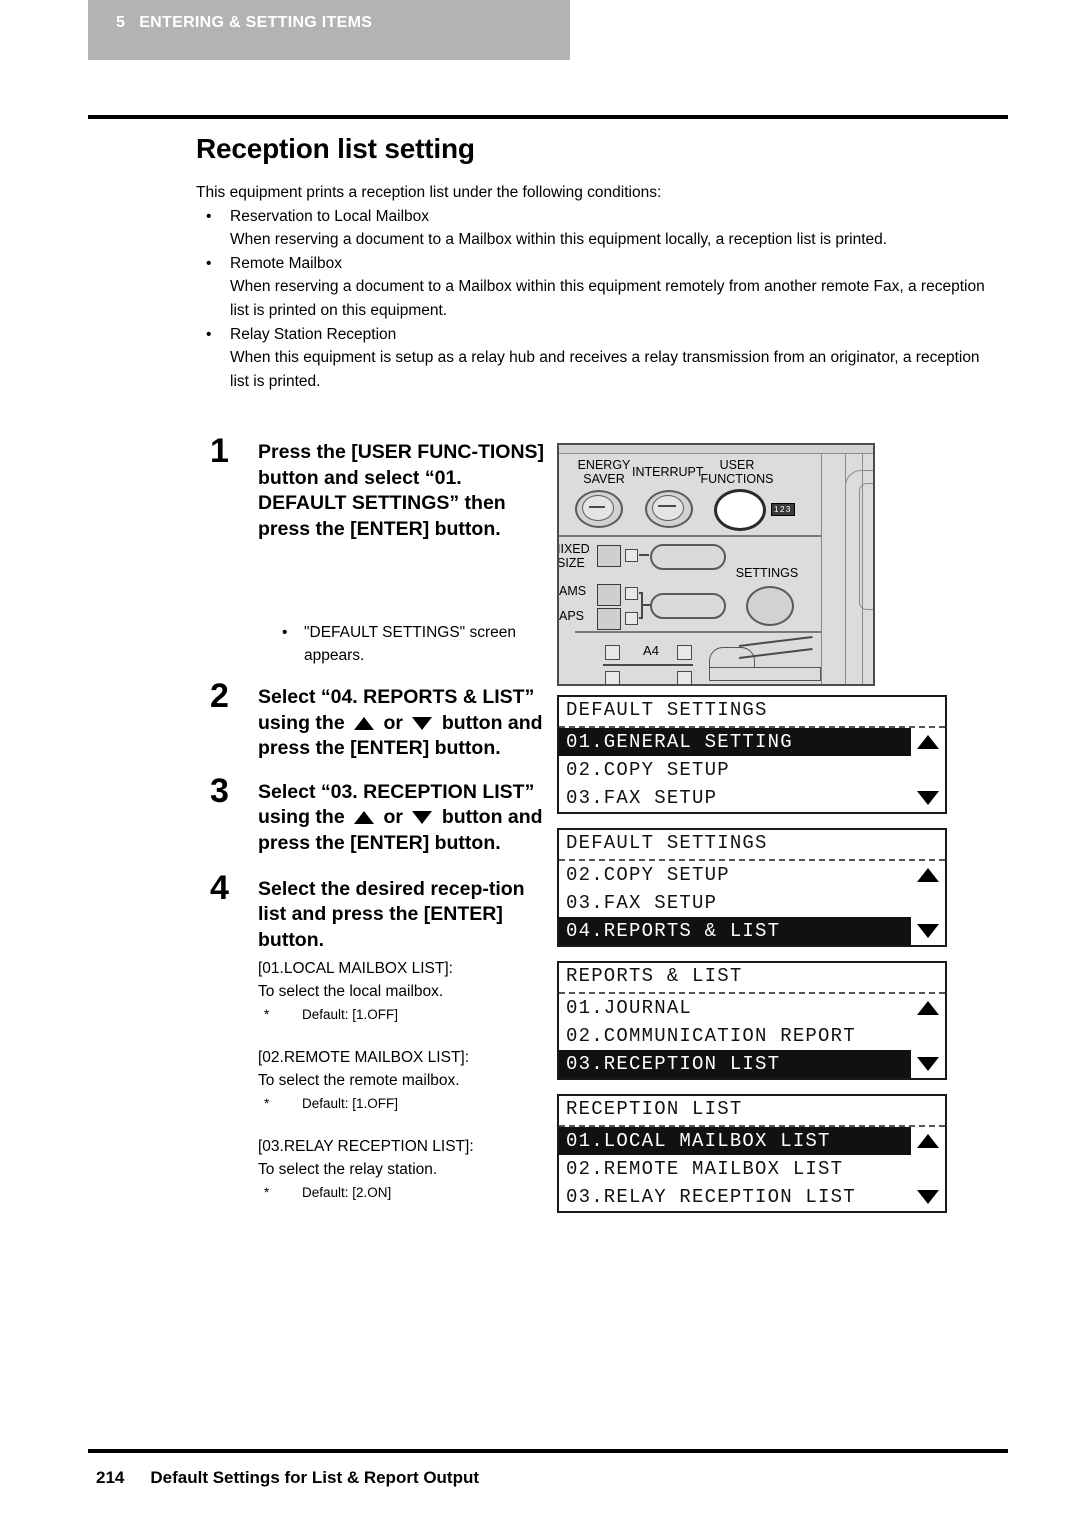  Describe the element at coordinates (767, 573) in the screenshot. I see `settings-label-text: SETTINGS` at that location.